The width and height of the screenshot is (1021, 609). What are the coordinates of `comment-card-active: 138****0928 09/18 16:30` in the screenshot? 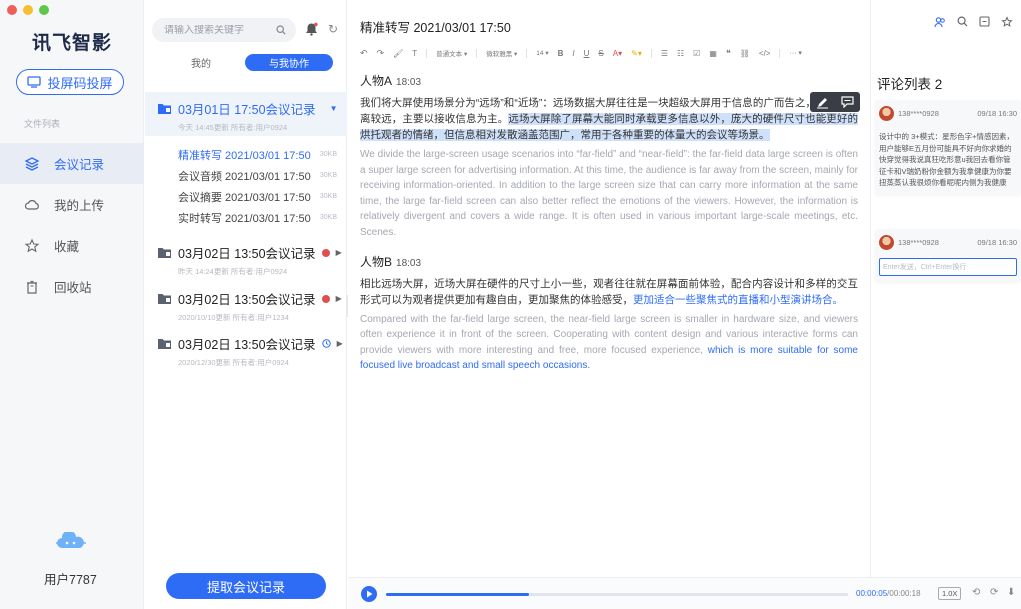 It's located at (948, 255).